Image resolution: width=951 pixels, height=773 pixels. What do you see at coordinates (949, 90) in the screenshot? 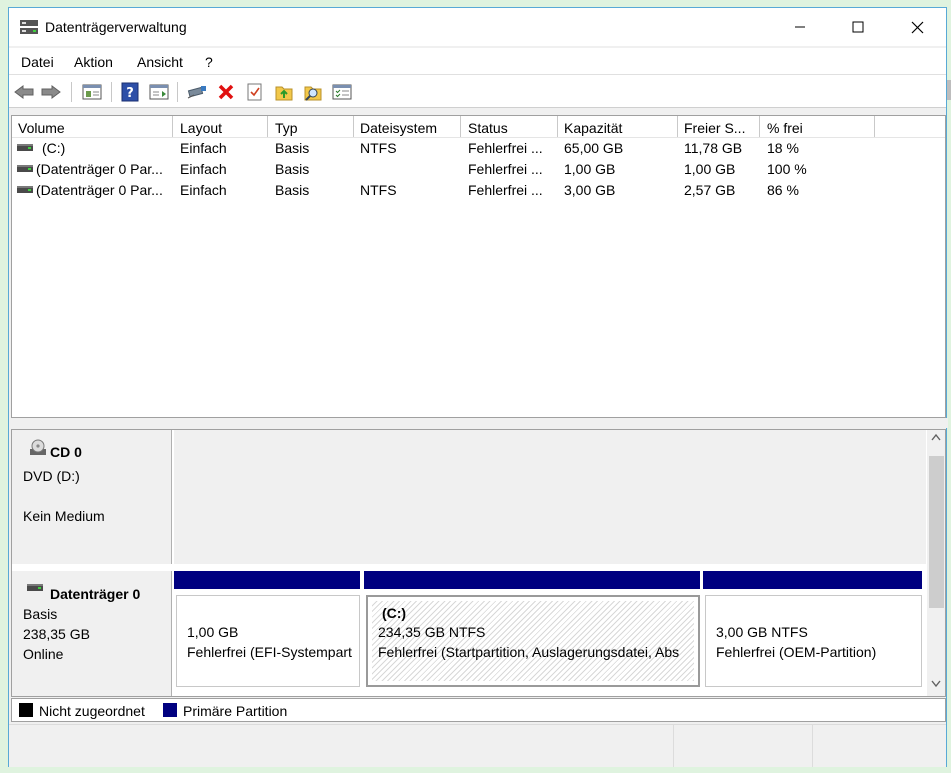
I see `background-window-edge` at bounding box center [949, 90].